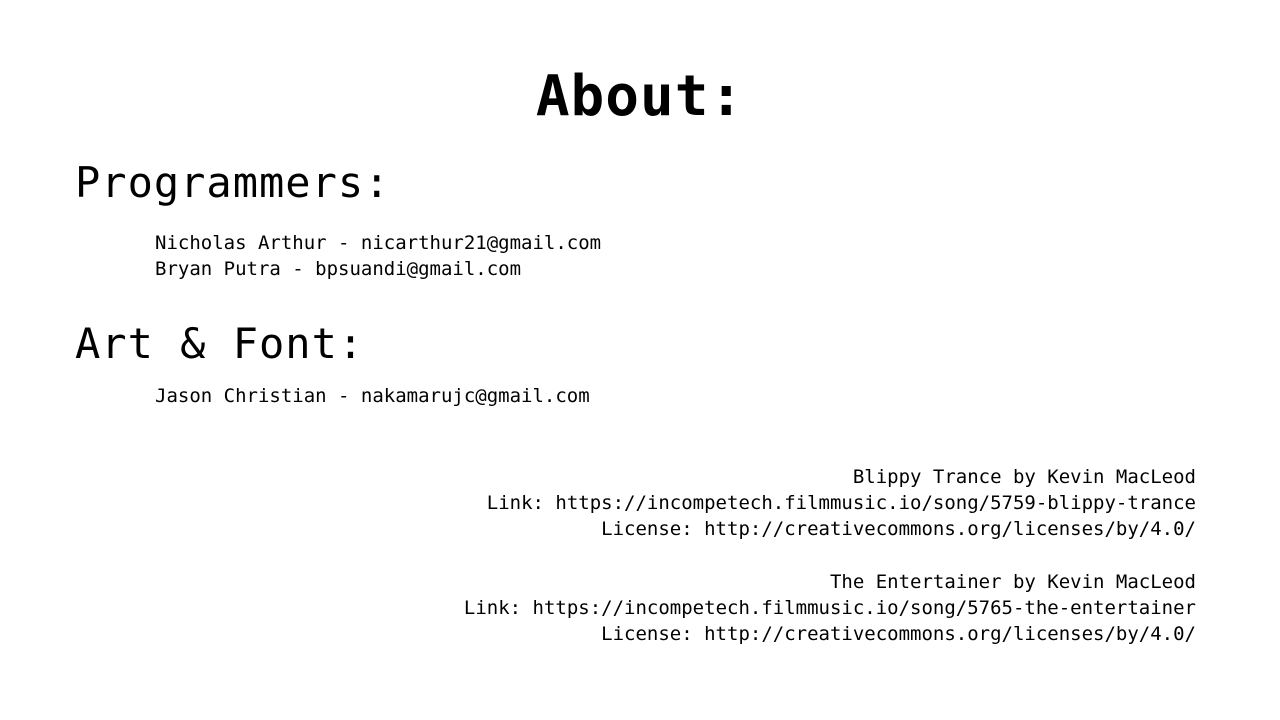 Image resolution: width=1280 pixels, height=720 pixels. I want to click on page-title: About:, so click(640, 96).